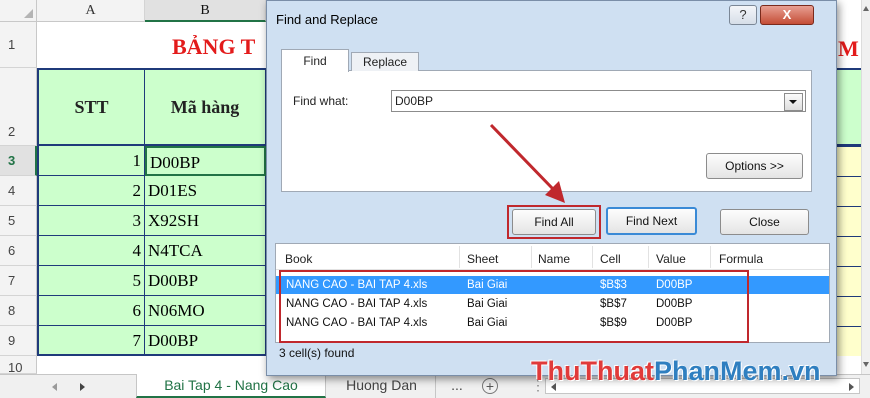 This screenshot has height=398, width=870. Describe the element at coordinates (18, 107) in the screenshot. I see `row-header-2: 2` at that location.